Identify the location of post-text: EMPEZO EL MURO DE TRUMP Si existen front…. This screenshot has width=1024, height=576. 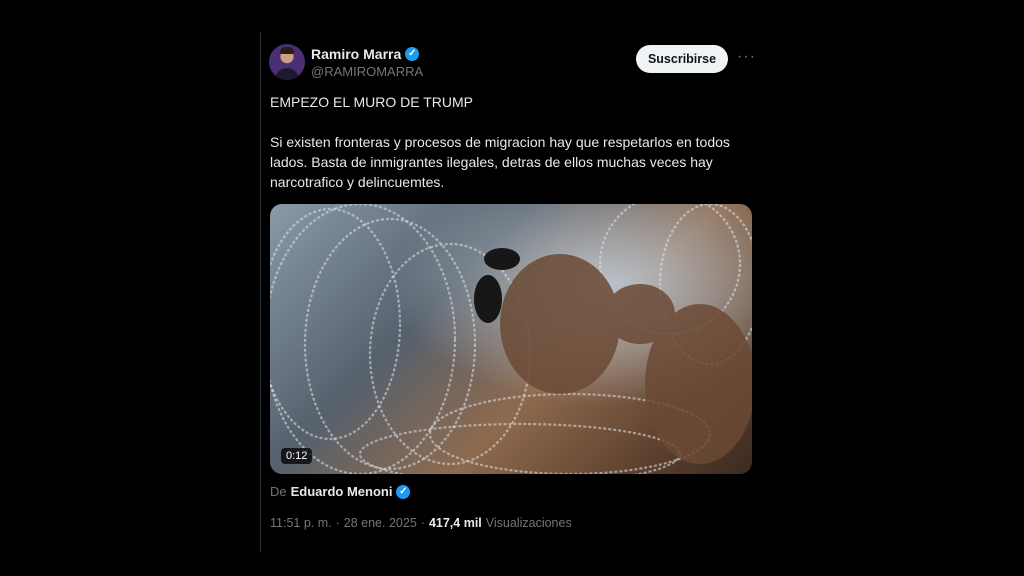
(505, 142).